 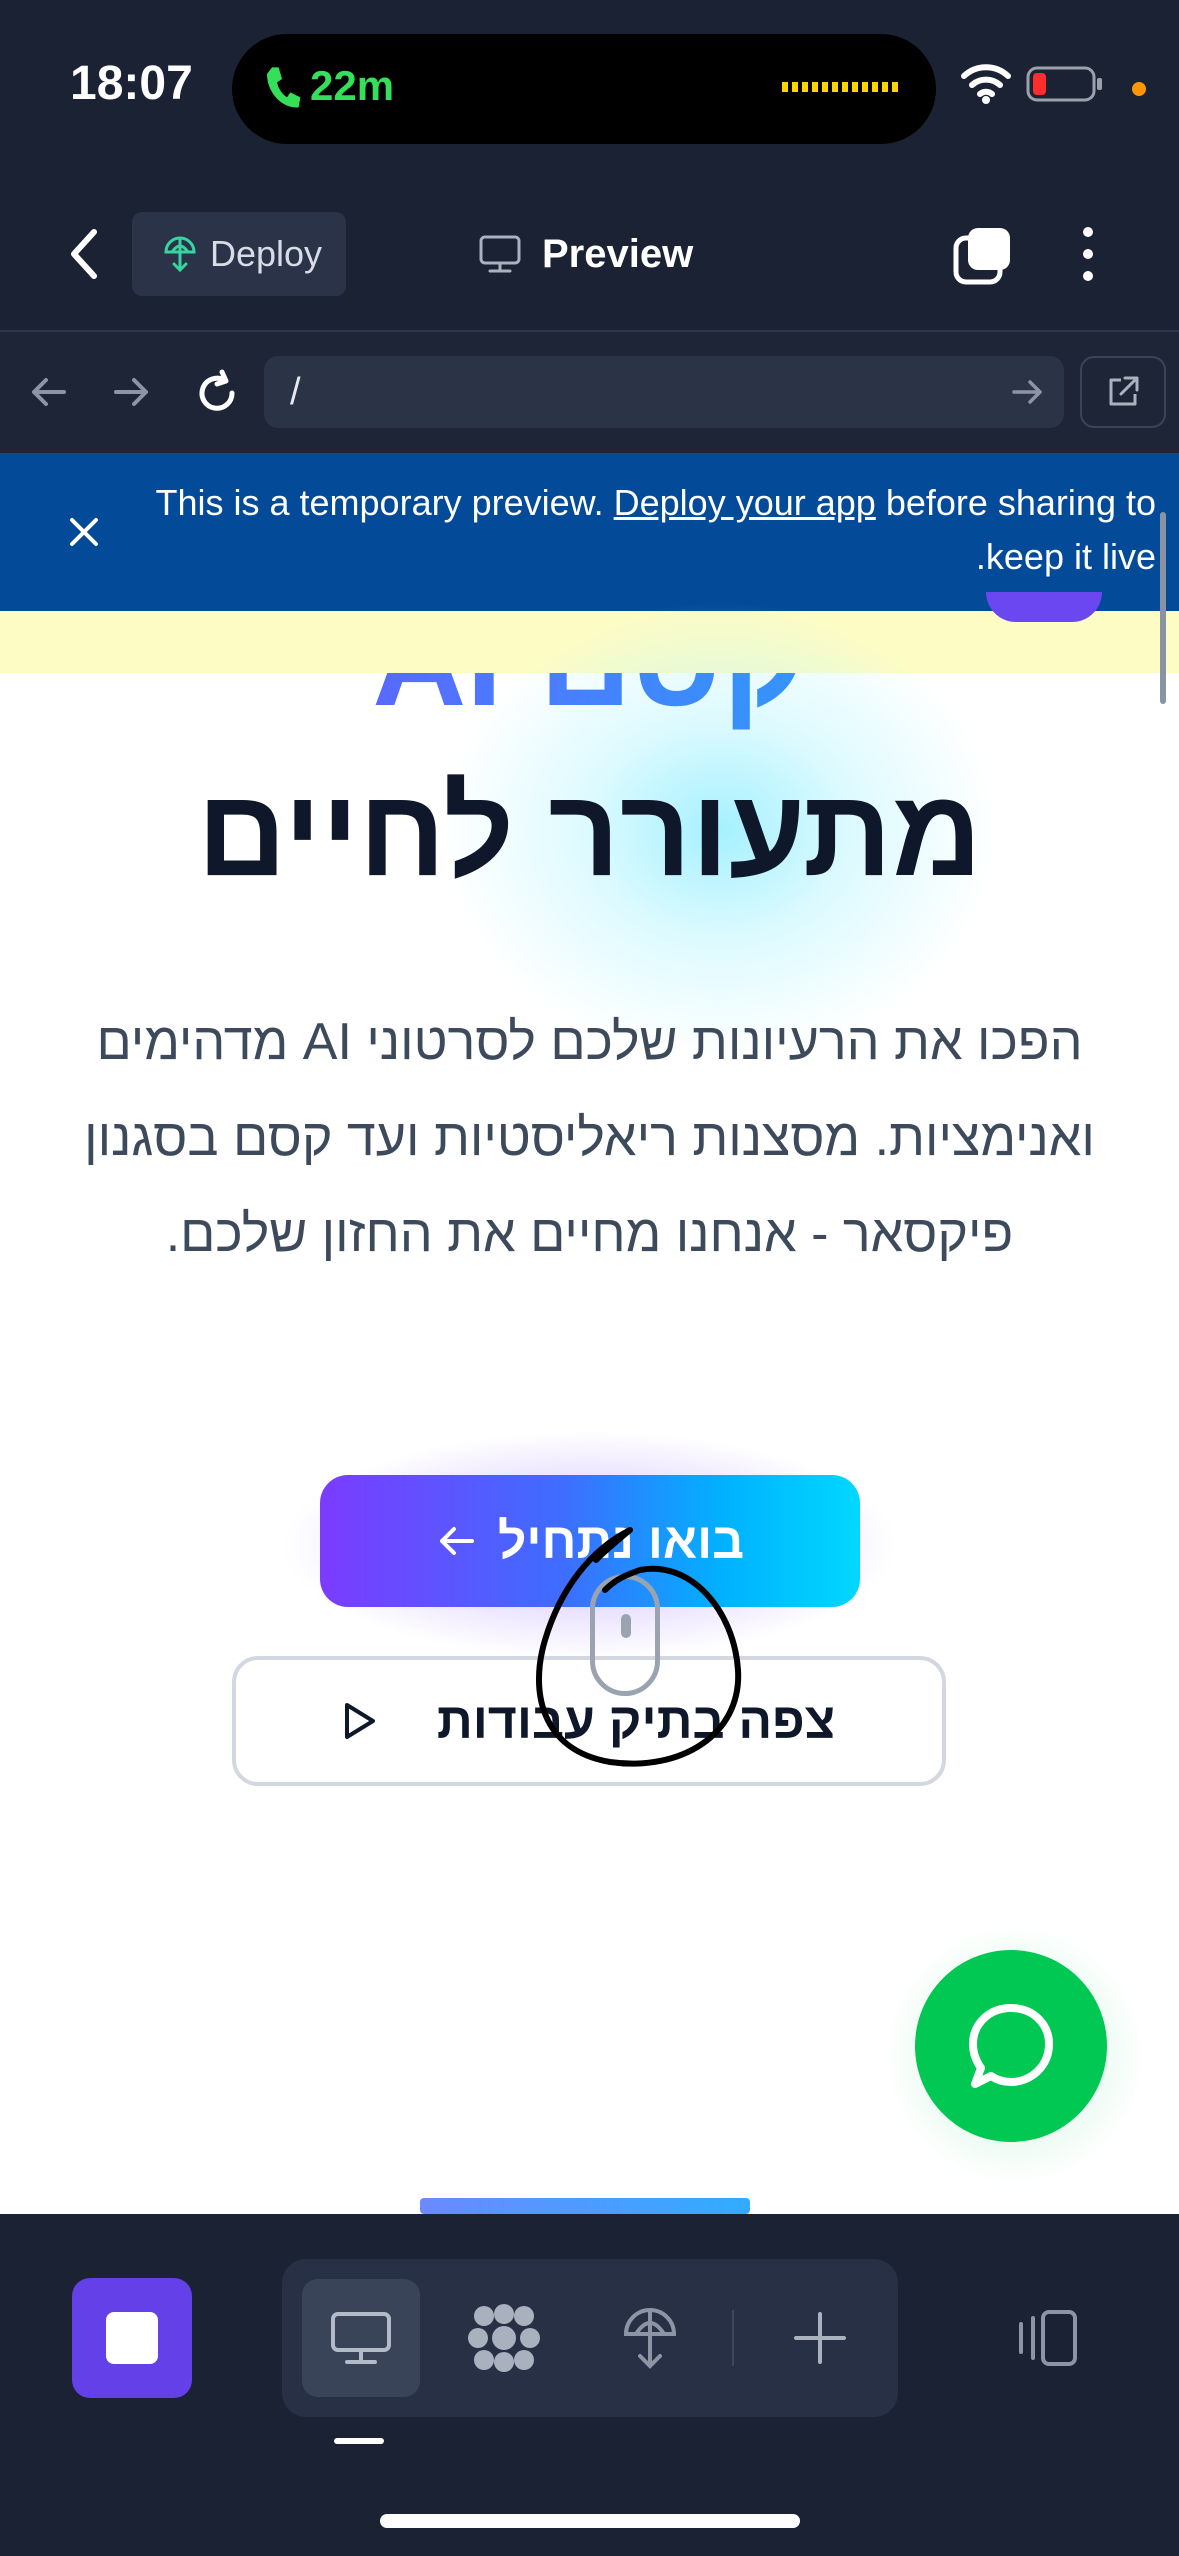 What do you see at coordinates (1064, 84) in the screenshot?
I see `battery-icon` at bounding box center [1064, 84].